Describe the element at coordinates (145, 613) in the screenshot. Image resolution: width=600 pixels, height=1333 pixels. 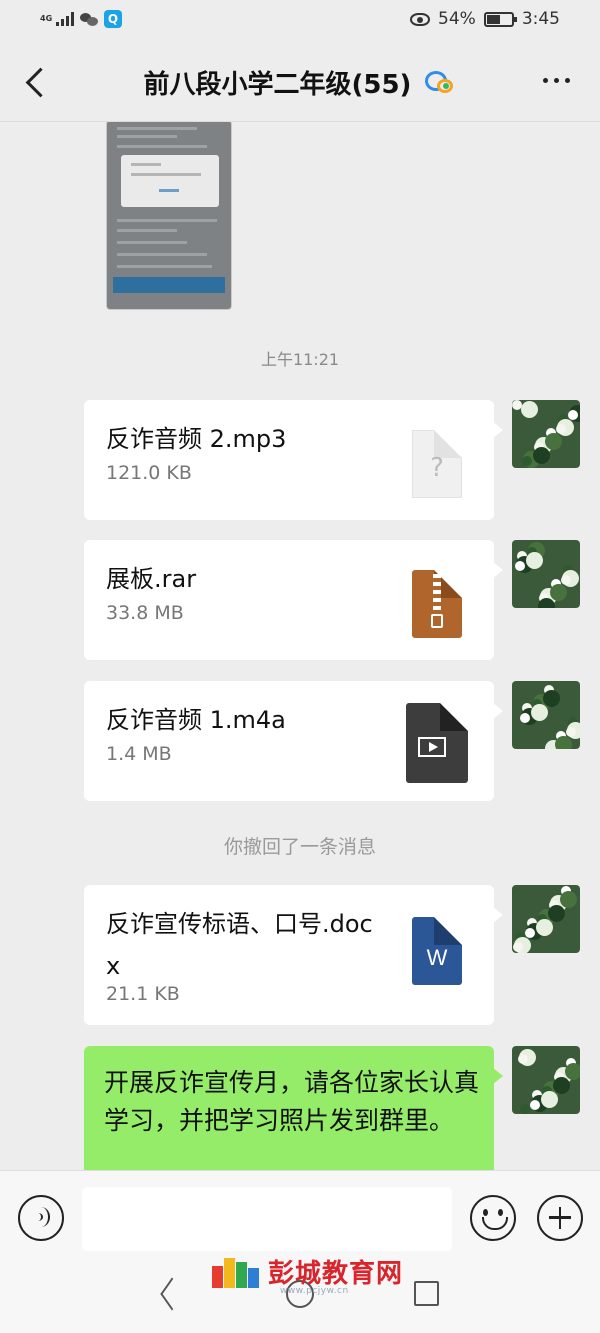
I see `file-size: 33.8 MB` at that location.